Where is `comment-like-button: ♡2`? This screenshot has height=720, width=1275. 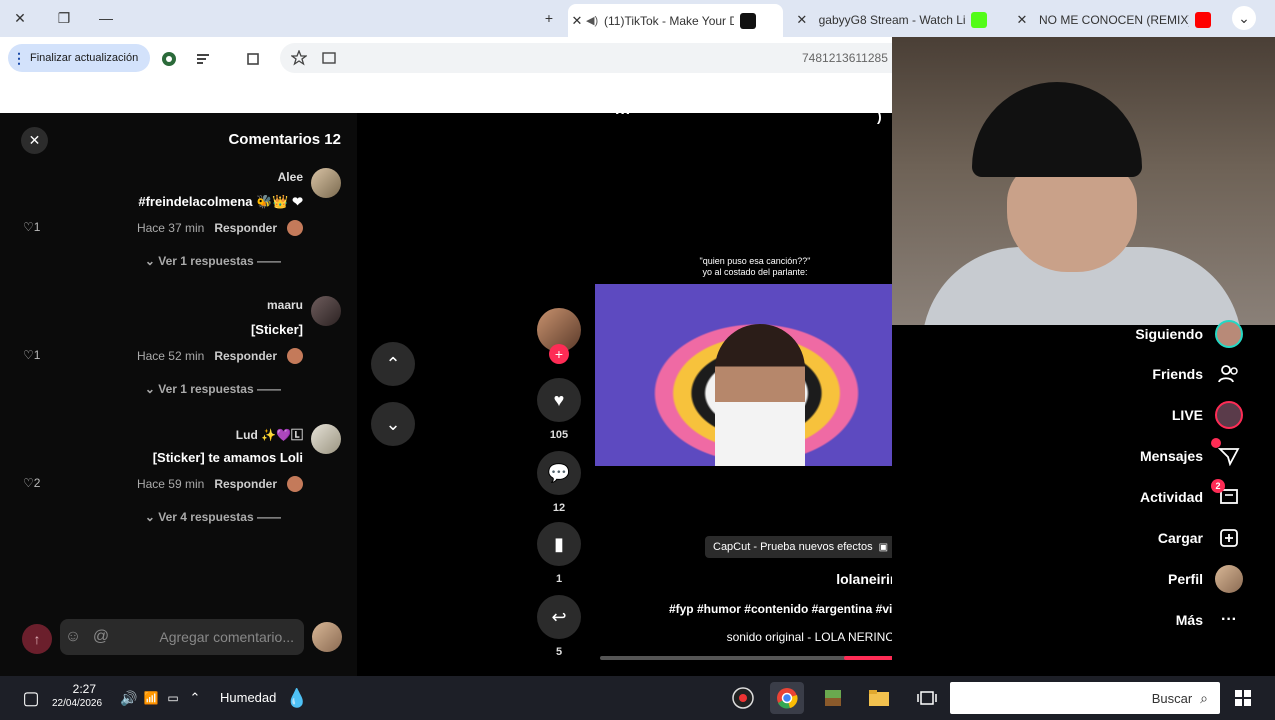 comment-like-button: ♡2 is located at coordinates (31, 483).